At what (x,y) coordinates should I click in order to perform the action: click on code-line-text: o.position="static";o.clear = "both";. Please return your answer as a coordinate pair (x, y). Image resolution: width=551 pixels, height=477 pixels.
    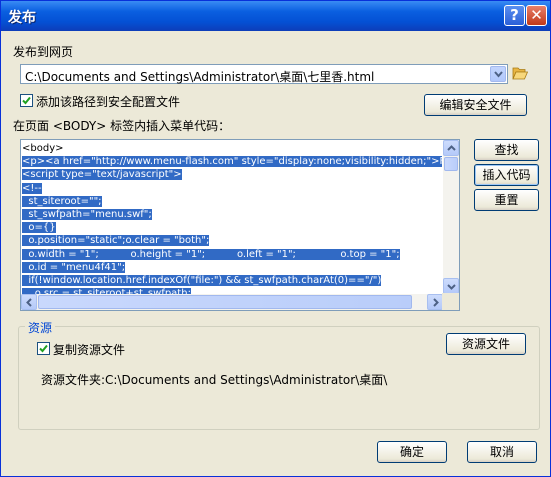
    Looking at the image, I should click on (116, 241).